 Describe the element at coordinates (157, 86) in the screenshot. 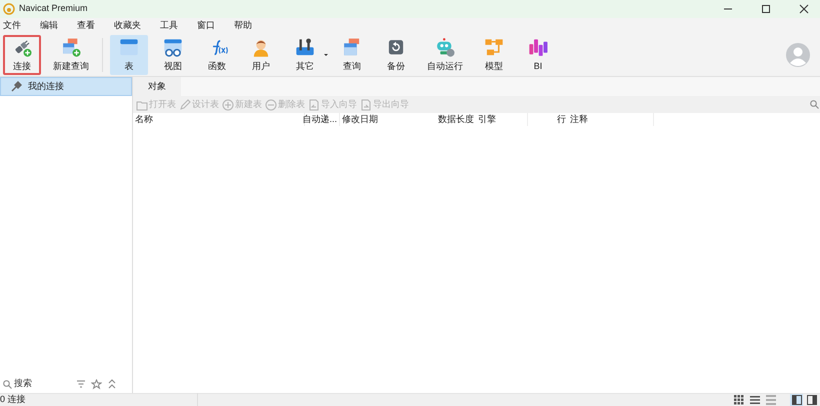

I see `tab: 对象` at that location.